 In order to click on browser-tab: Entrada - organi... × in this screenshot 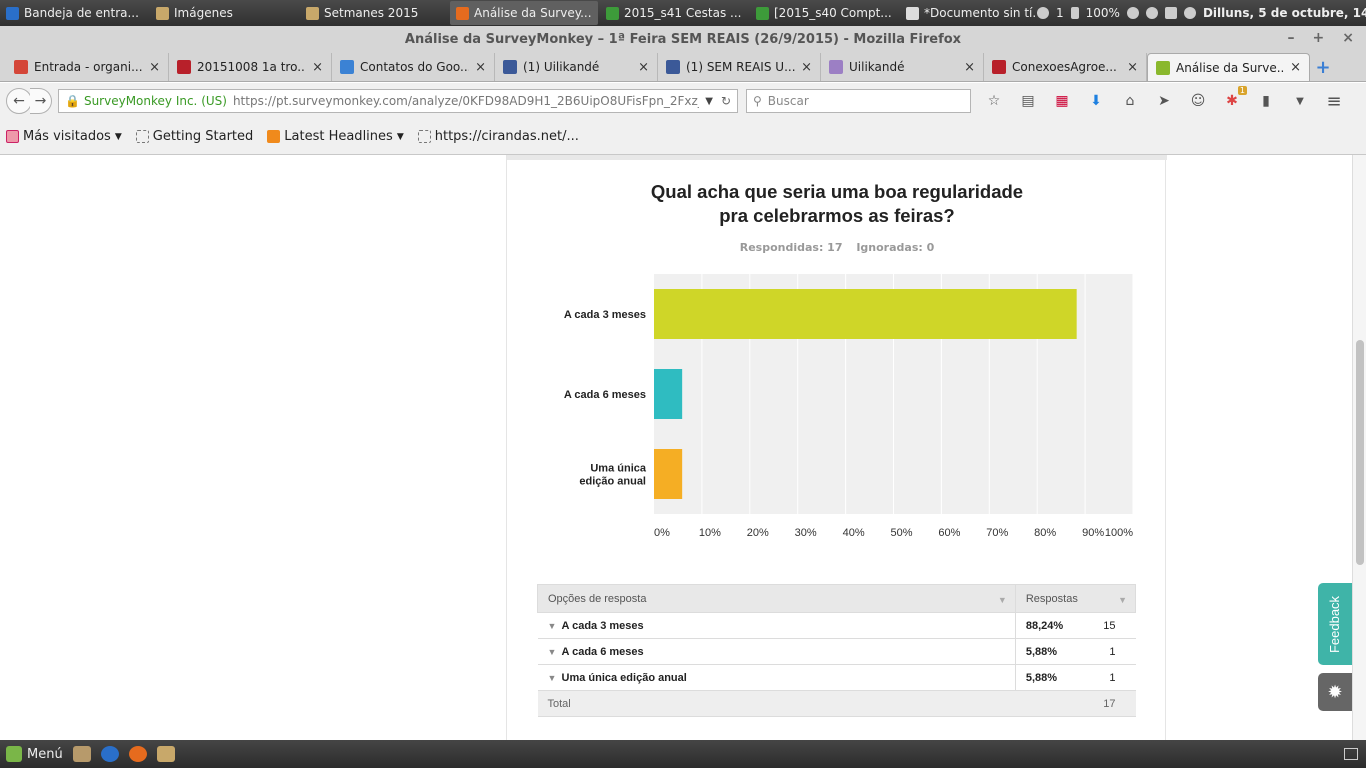, I will do `click(87, 67)`.